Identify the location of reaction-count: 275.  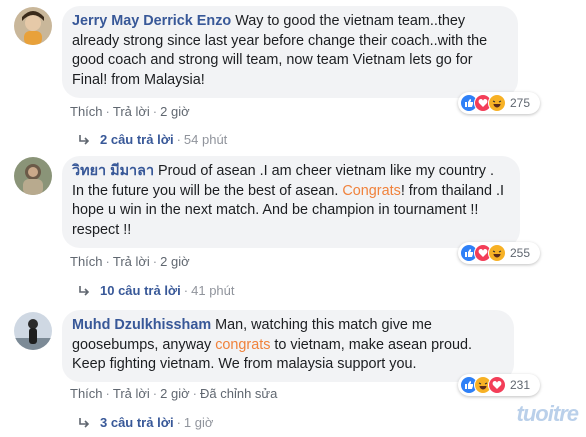
(520, 103).